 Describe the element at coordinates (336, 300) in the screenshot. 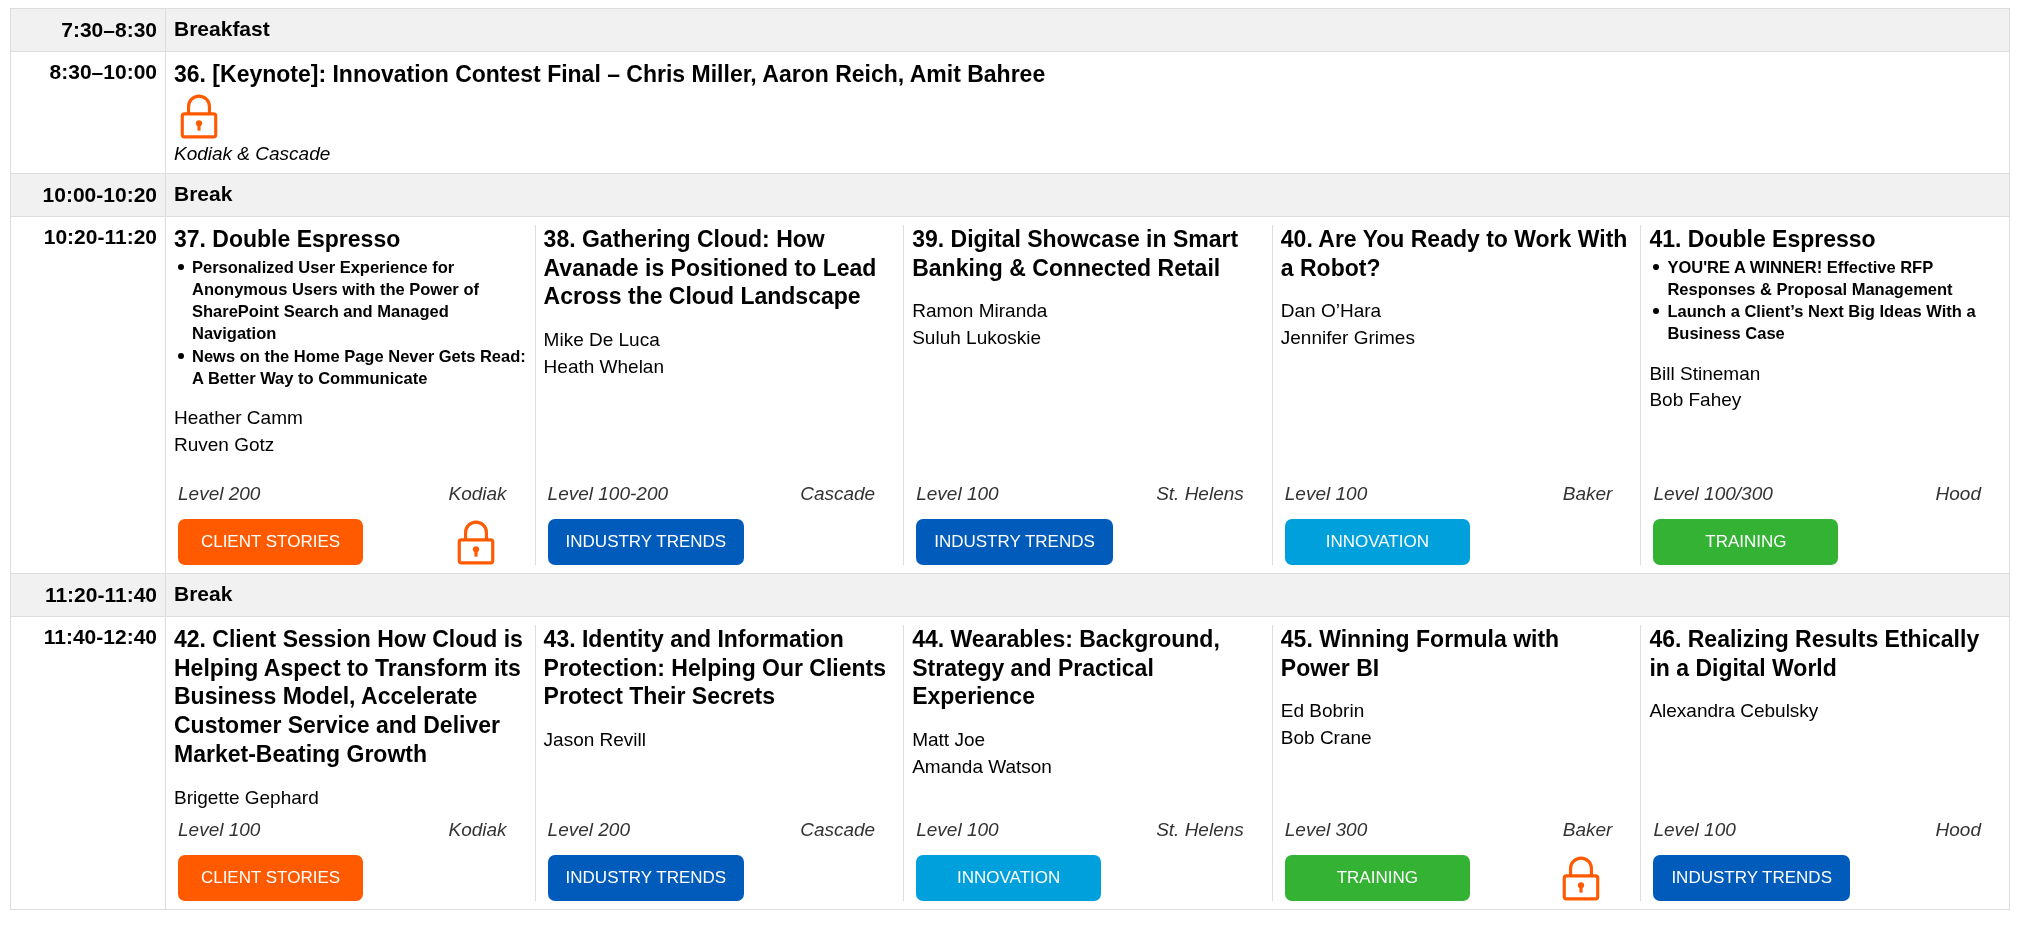

I see `talk-title: Personalized User Experience for Anonymous Users with the Power of SharePoint Search and Managed Navigation` at that location.